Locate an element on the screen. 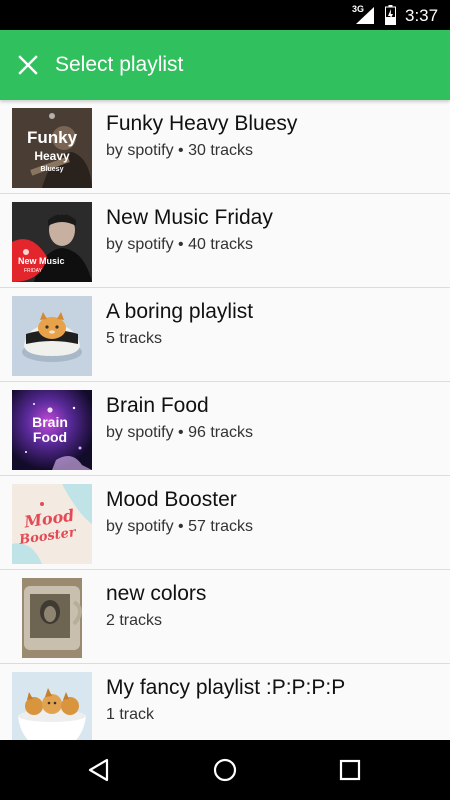 The width and height of the screenshot is (450, 800). status-bar: 3G 3:37 is located at coordinates (225, 15).